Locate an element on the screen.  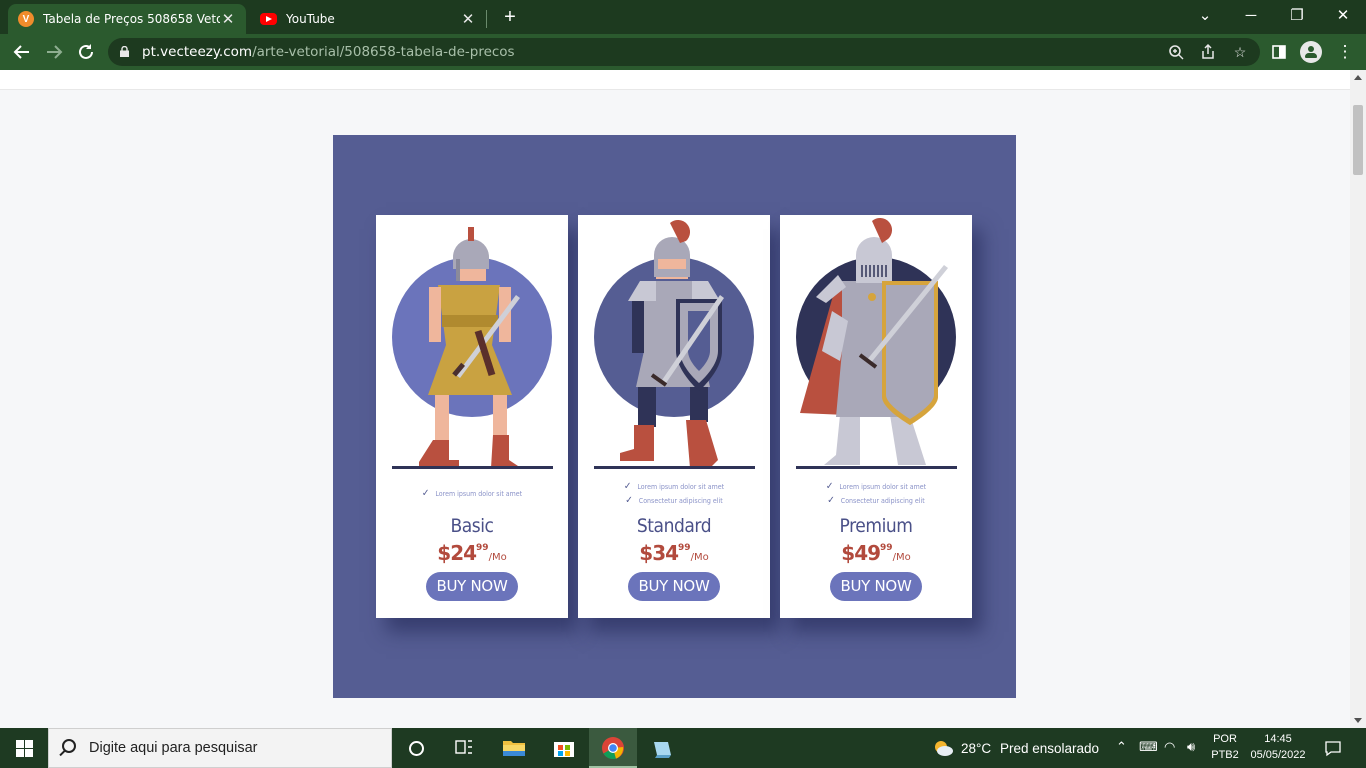
clock-time: 14:45 is located at coordinates (1278, 739).